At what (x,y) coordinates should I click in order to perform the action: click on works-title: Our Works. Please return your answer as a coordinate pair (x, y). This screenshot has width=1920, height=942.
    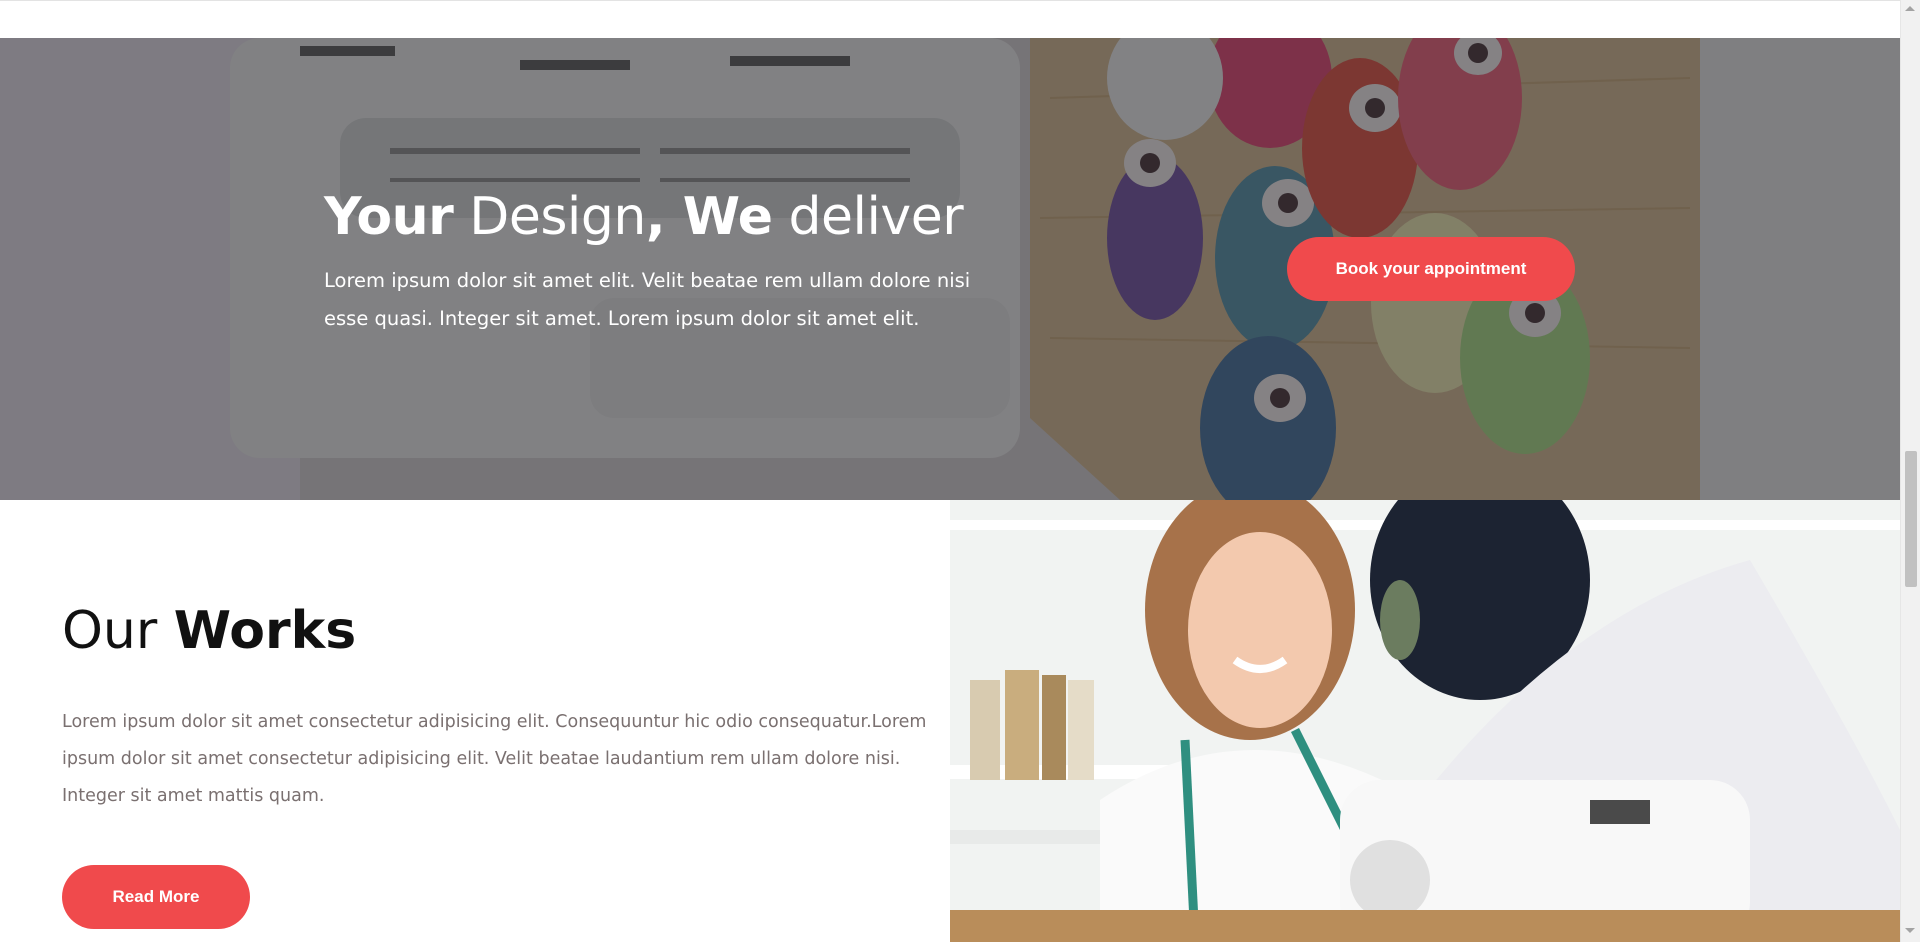
    Looking at the image, I should click on (209, 631).